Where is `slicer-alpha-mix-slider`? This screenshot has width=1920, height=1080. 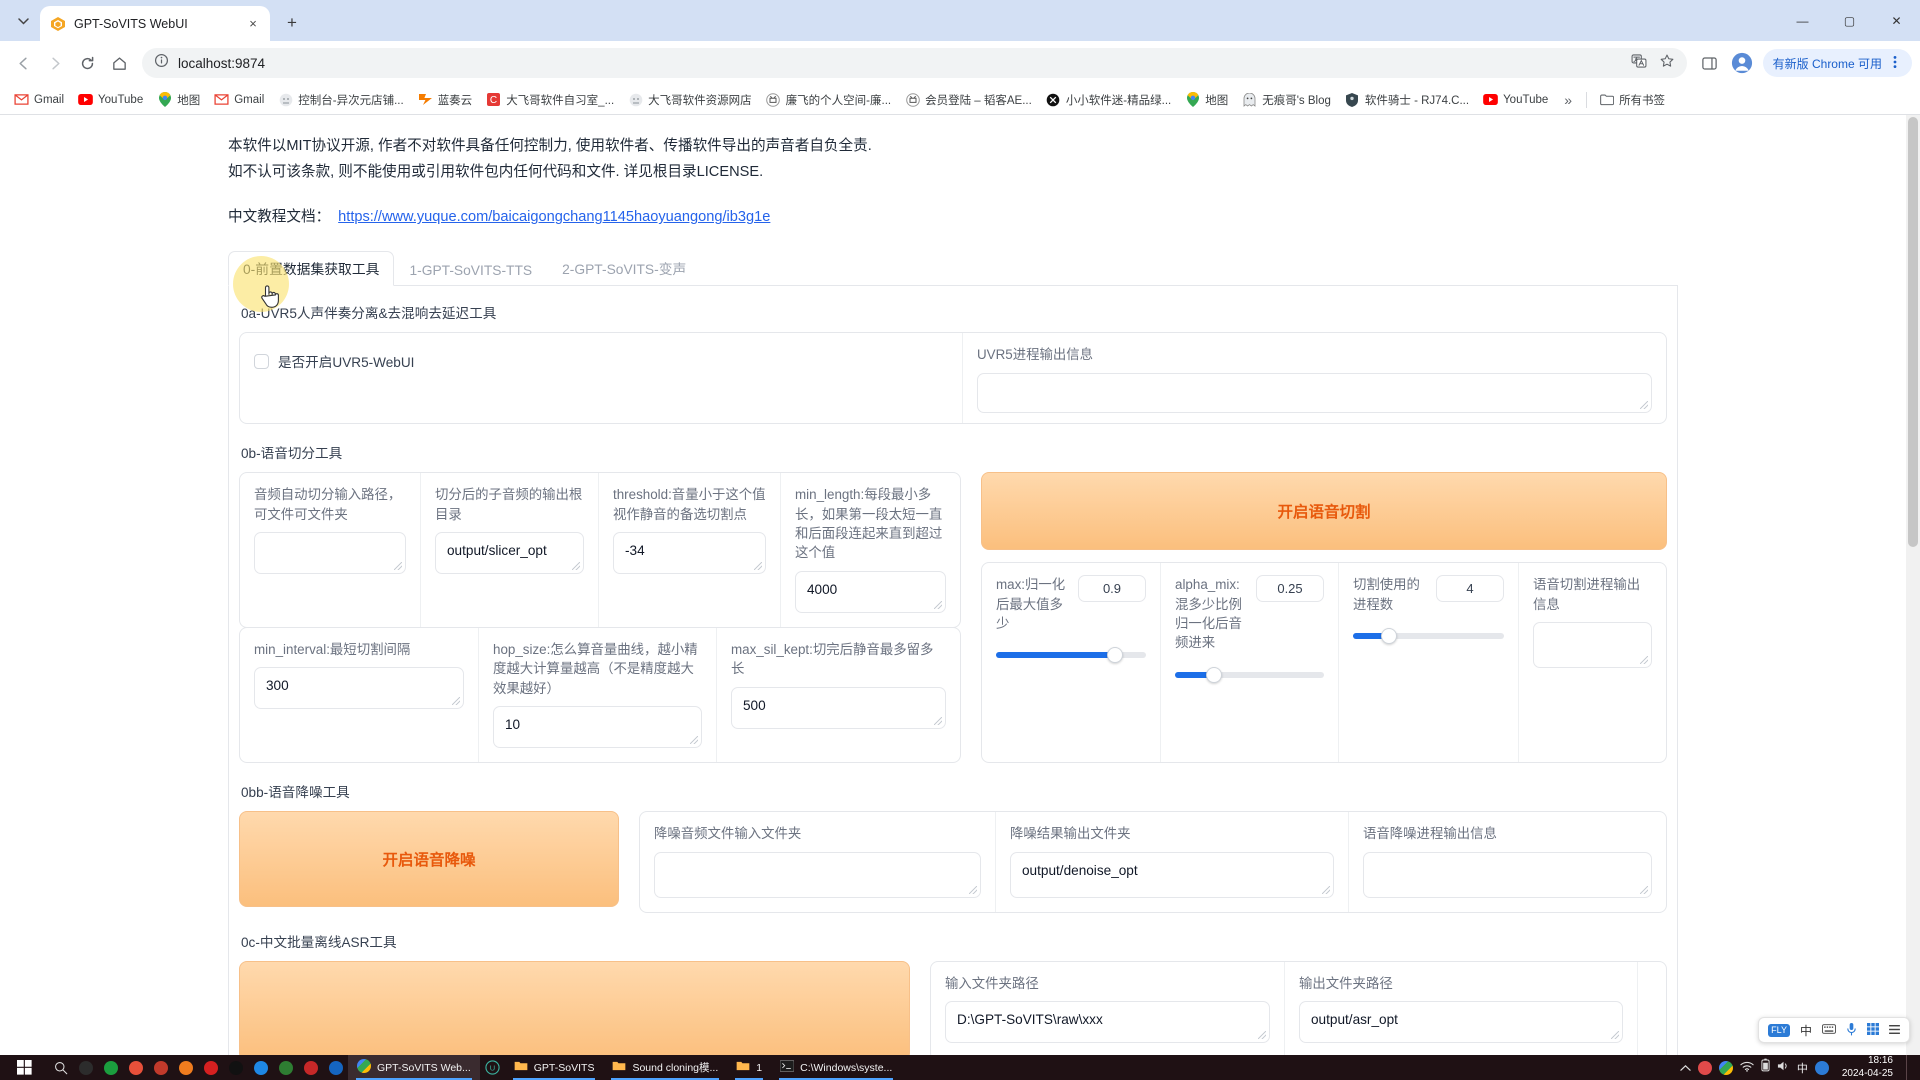
slicer-alpha-mix-slider is located at coordinates (1249, 674).